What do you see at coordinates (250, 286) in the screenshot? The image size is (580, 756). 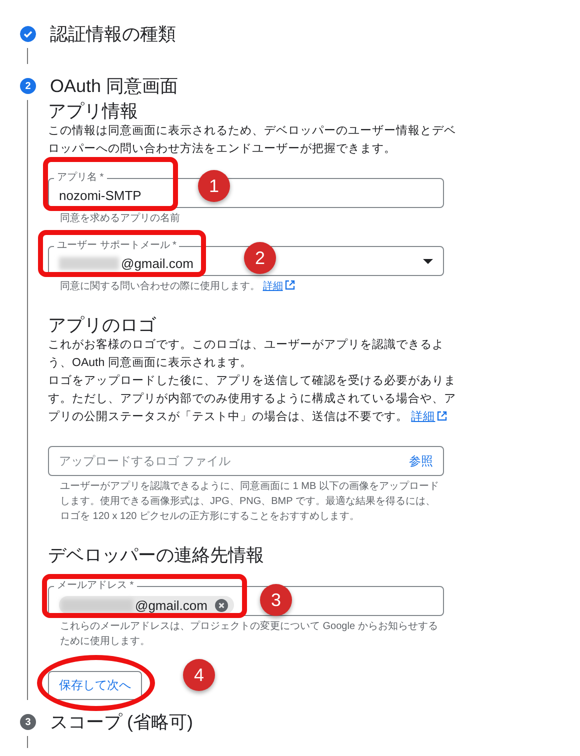 I see `helper-text: 同意に関する問い合わせの際に使用します。 詳細` at bounding box center [250, 286].